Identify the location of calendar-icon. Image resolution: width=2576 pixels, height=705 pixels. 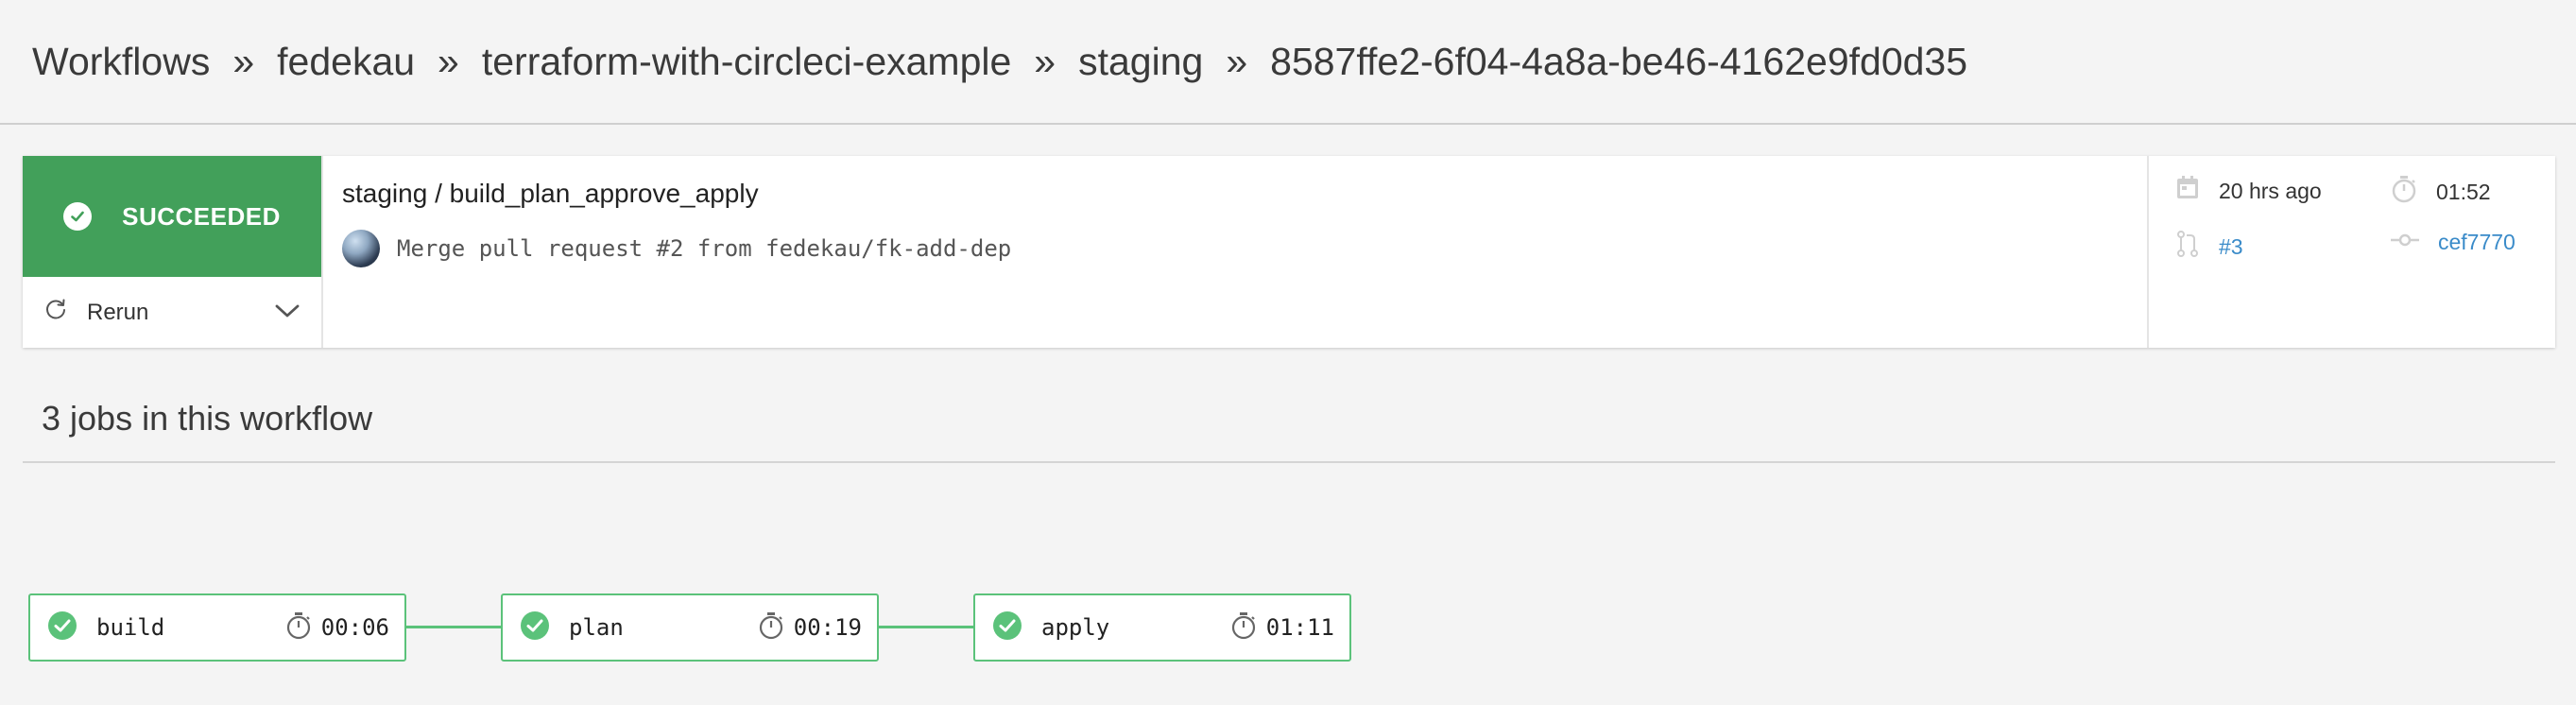
(2187, 191).